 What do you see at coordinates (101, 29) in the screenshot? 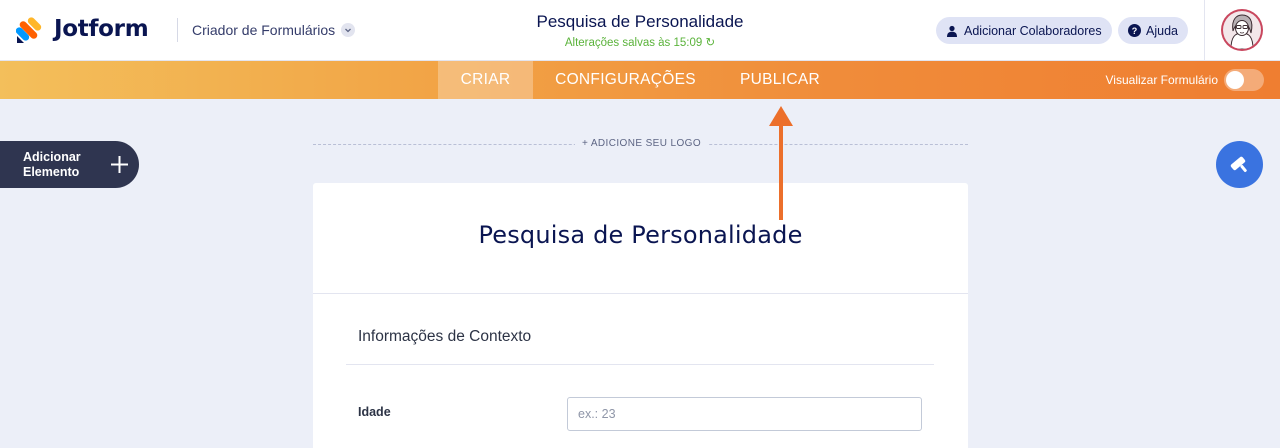
I see `brand-name: Jotform` at bounding box center [101, 29].